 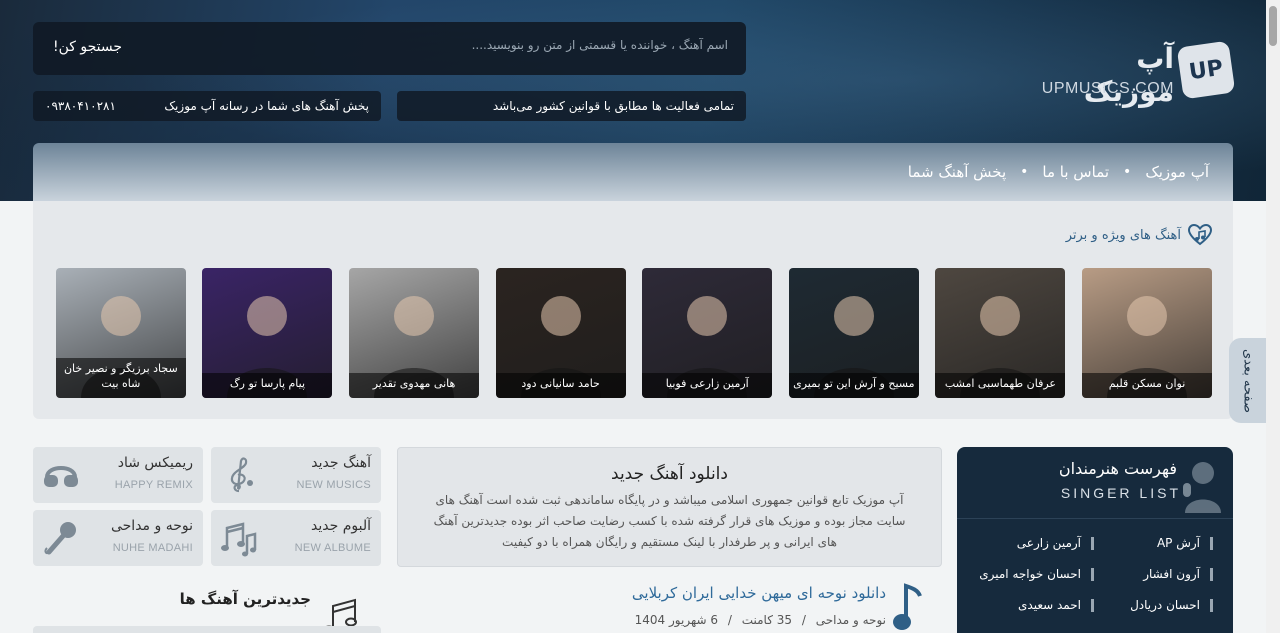 What do you see at coordinates (61, 476) in the screenshot?
I see `headphones-icon` at bounding box center [61, 476].